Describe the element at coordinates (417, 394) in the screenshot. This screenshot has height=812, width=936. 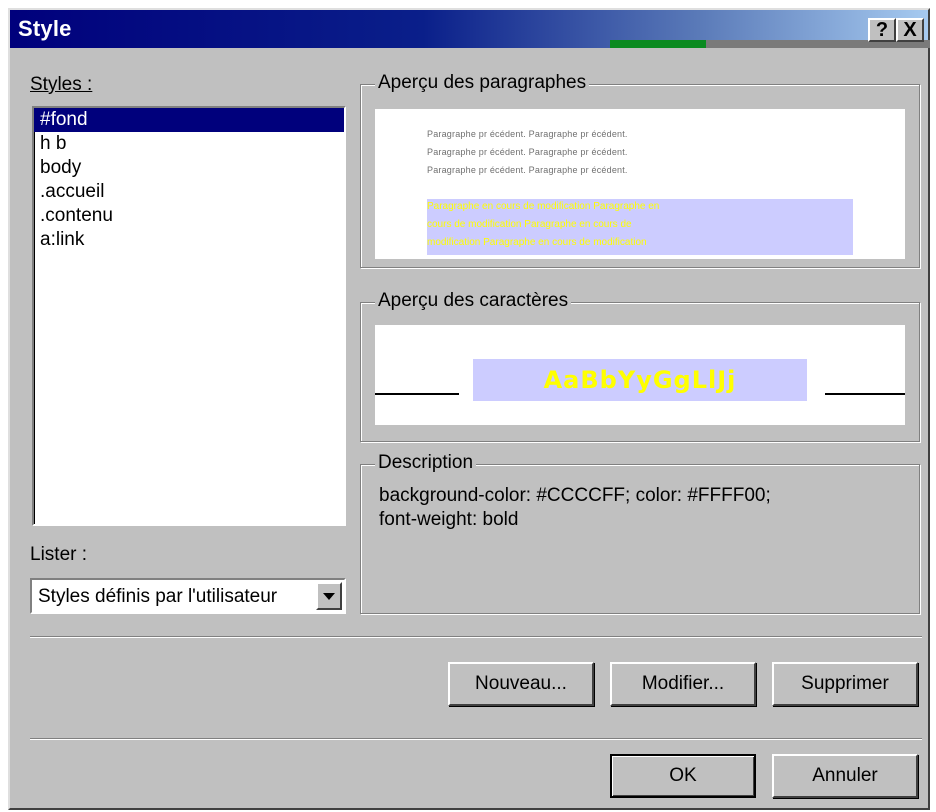
I see `baseline-left` at that location.